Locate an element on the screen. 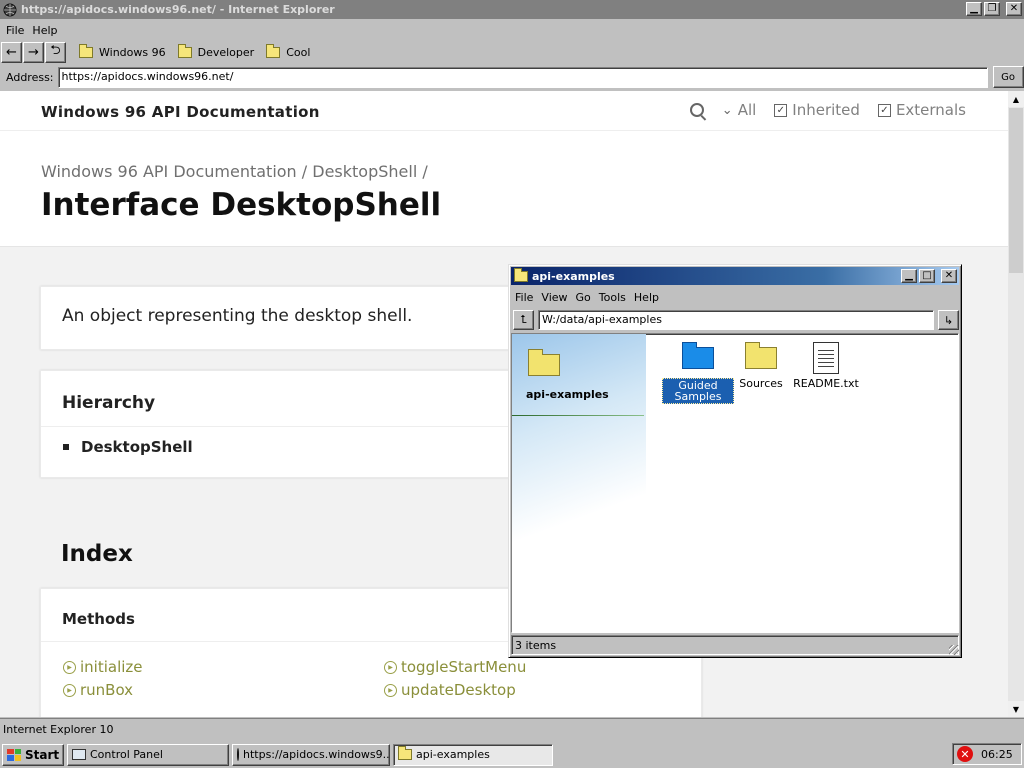 This screenshot has width=1024, height=768. externals-label: Externals is located at coordinates (930, 110).